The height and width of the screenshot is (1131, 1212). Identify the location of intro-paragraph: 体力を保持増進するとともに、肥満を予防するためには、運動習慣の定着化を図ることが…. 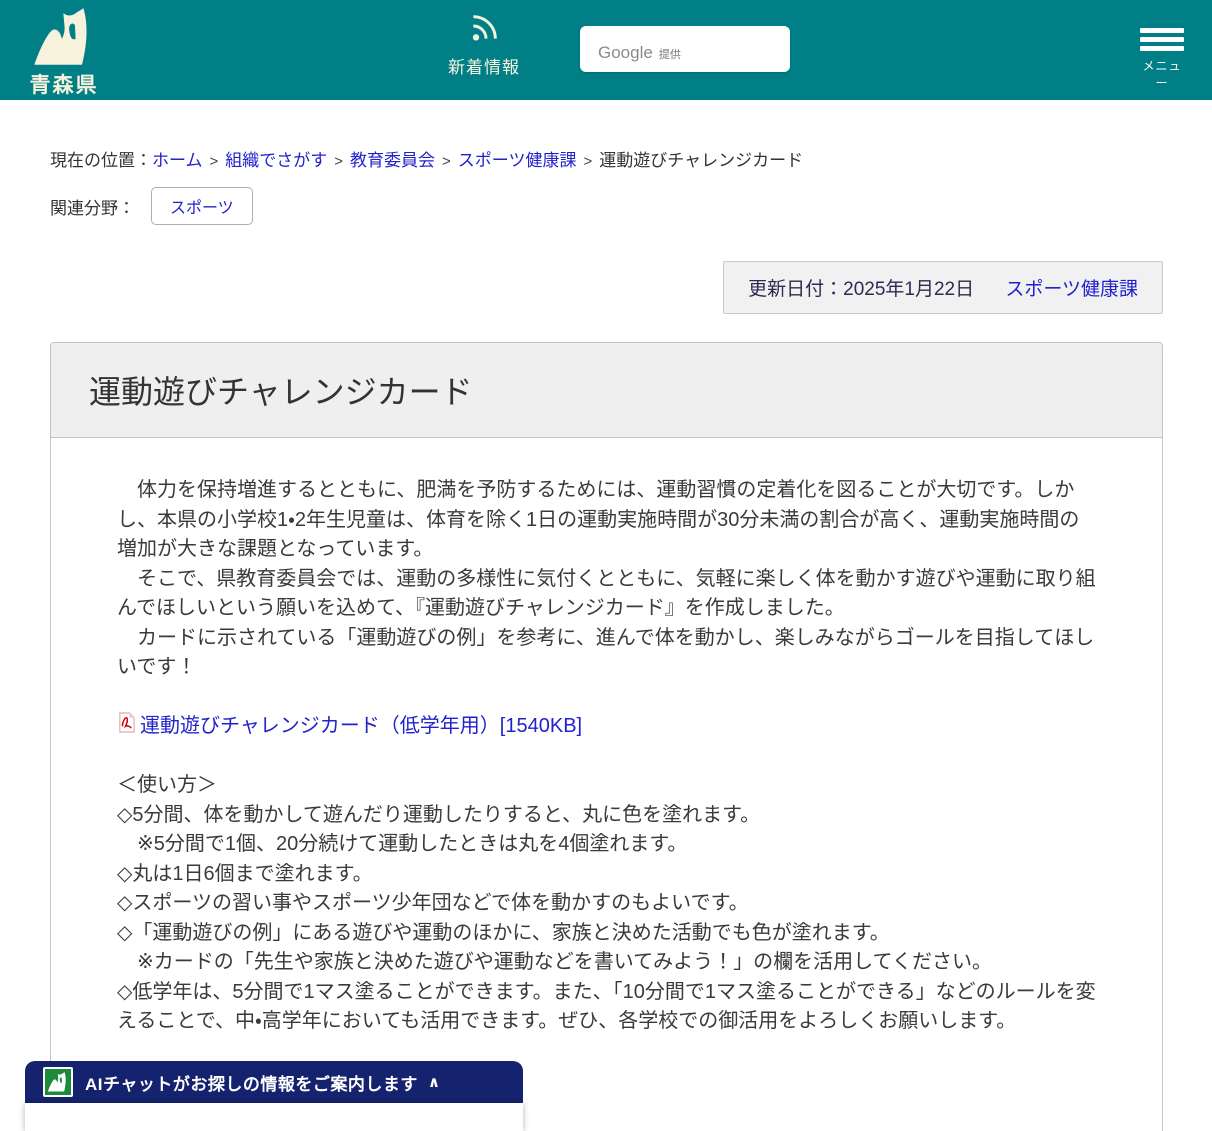
(598, 519).